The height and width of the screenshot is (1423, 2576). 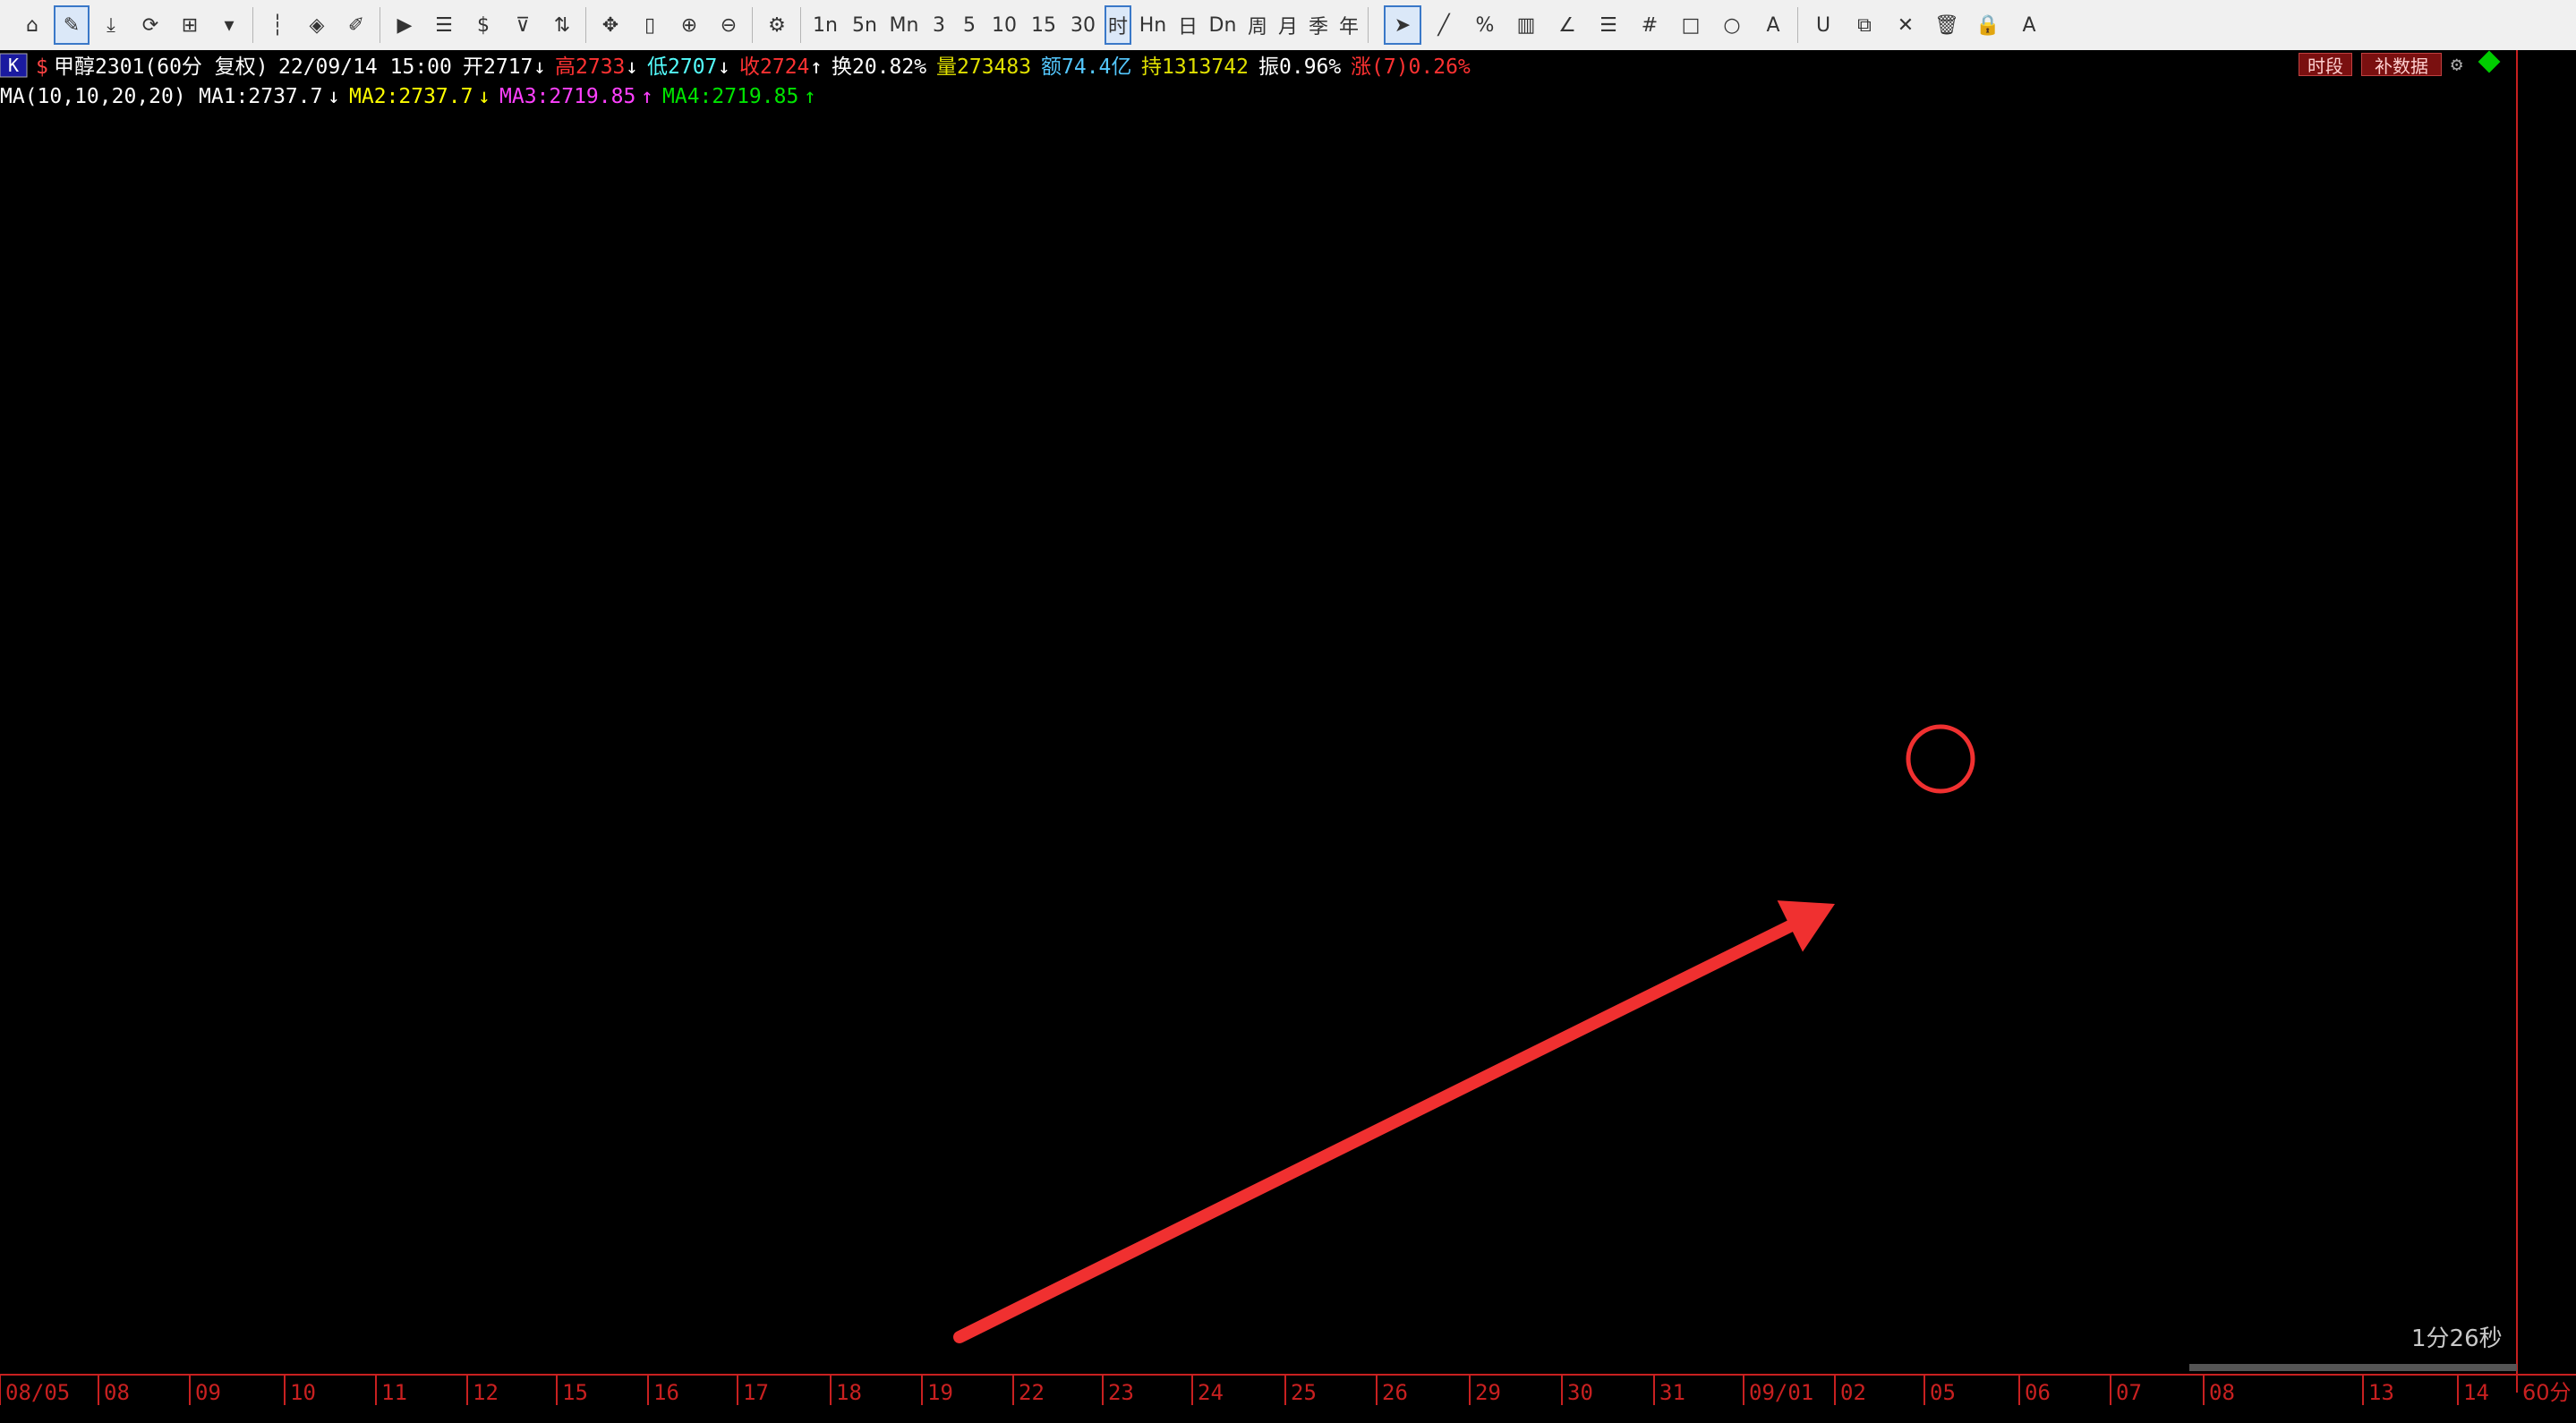 I want to click on period-12: Dn, so click(x=1223, y=25).